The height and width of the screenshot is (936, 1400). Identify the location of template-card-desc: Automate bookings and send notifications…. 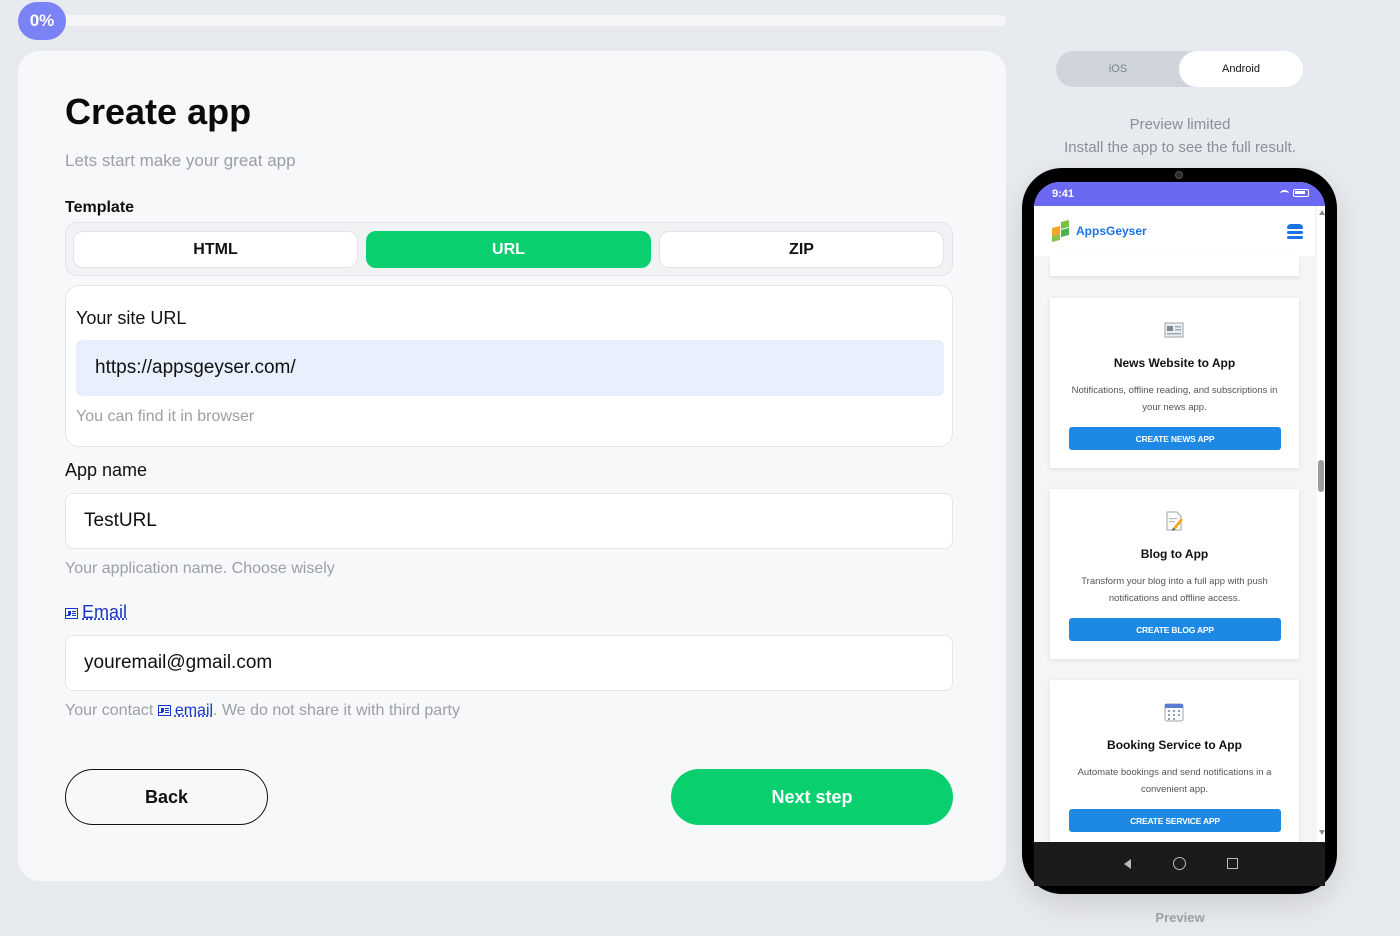
(1174, 781).